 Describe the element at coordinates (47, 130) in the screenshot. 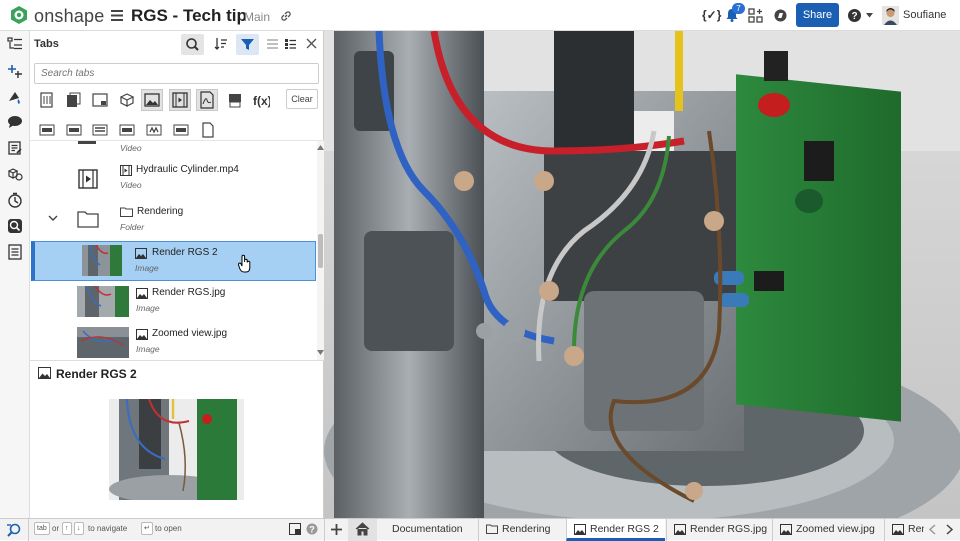

I see `stl-filter-icon` at that location.